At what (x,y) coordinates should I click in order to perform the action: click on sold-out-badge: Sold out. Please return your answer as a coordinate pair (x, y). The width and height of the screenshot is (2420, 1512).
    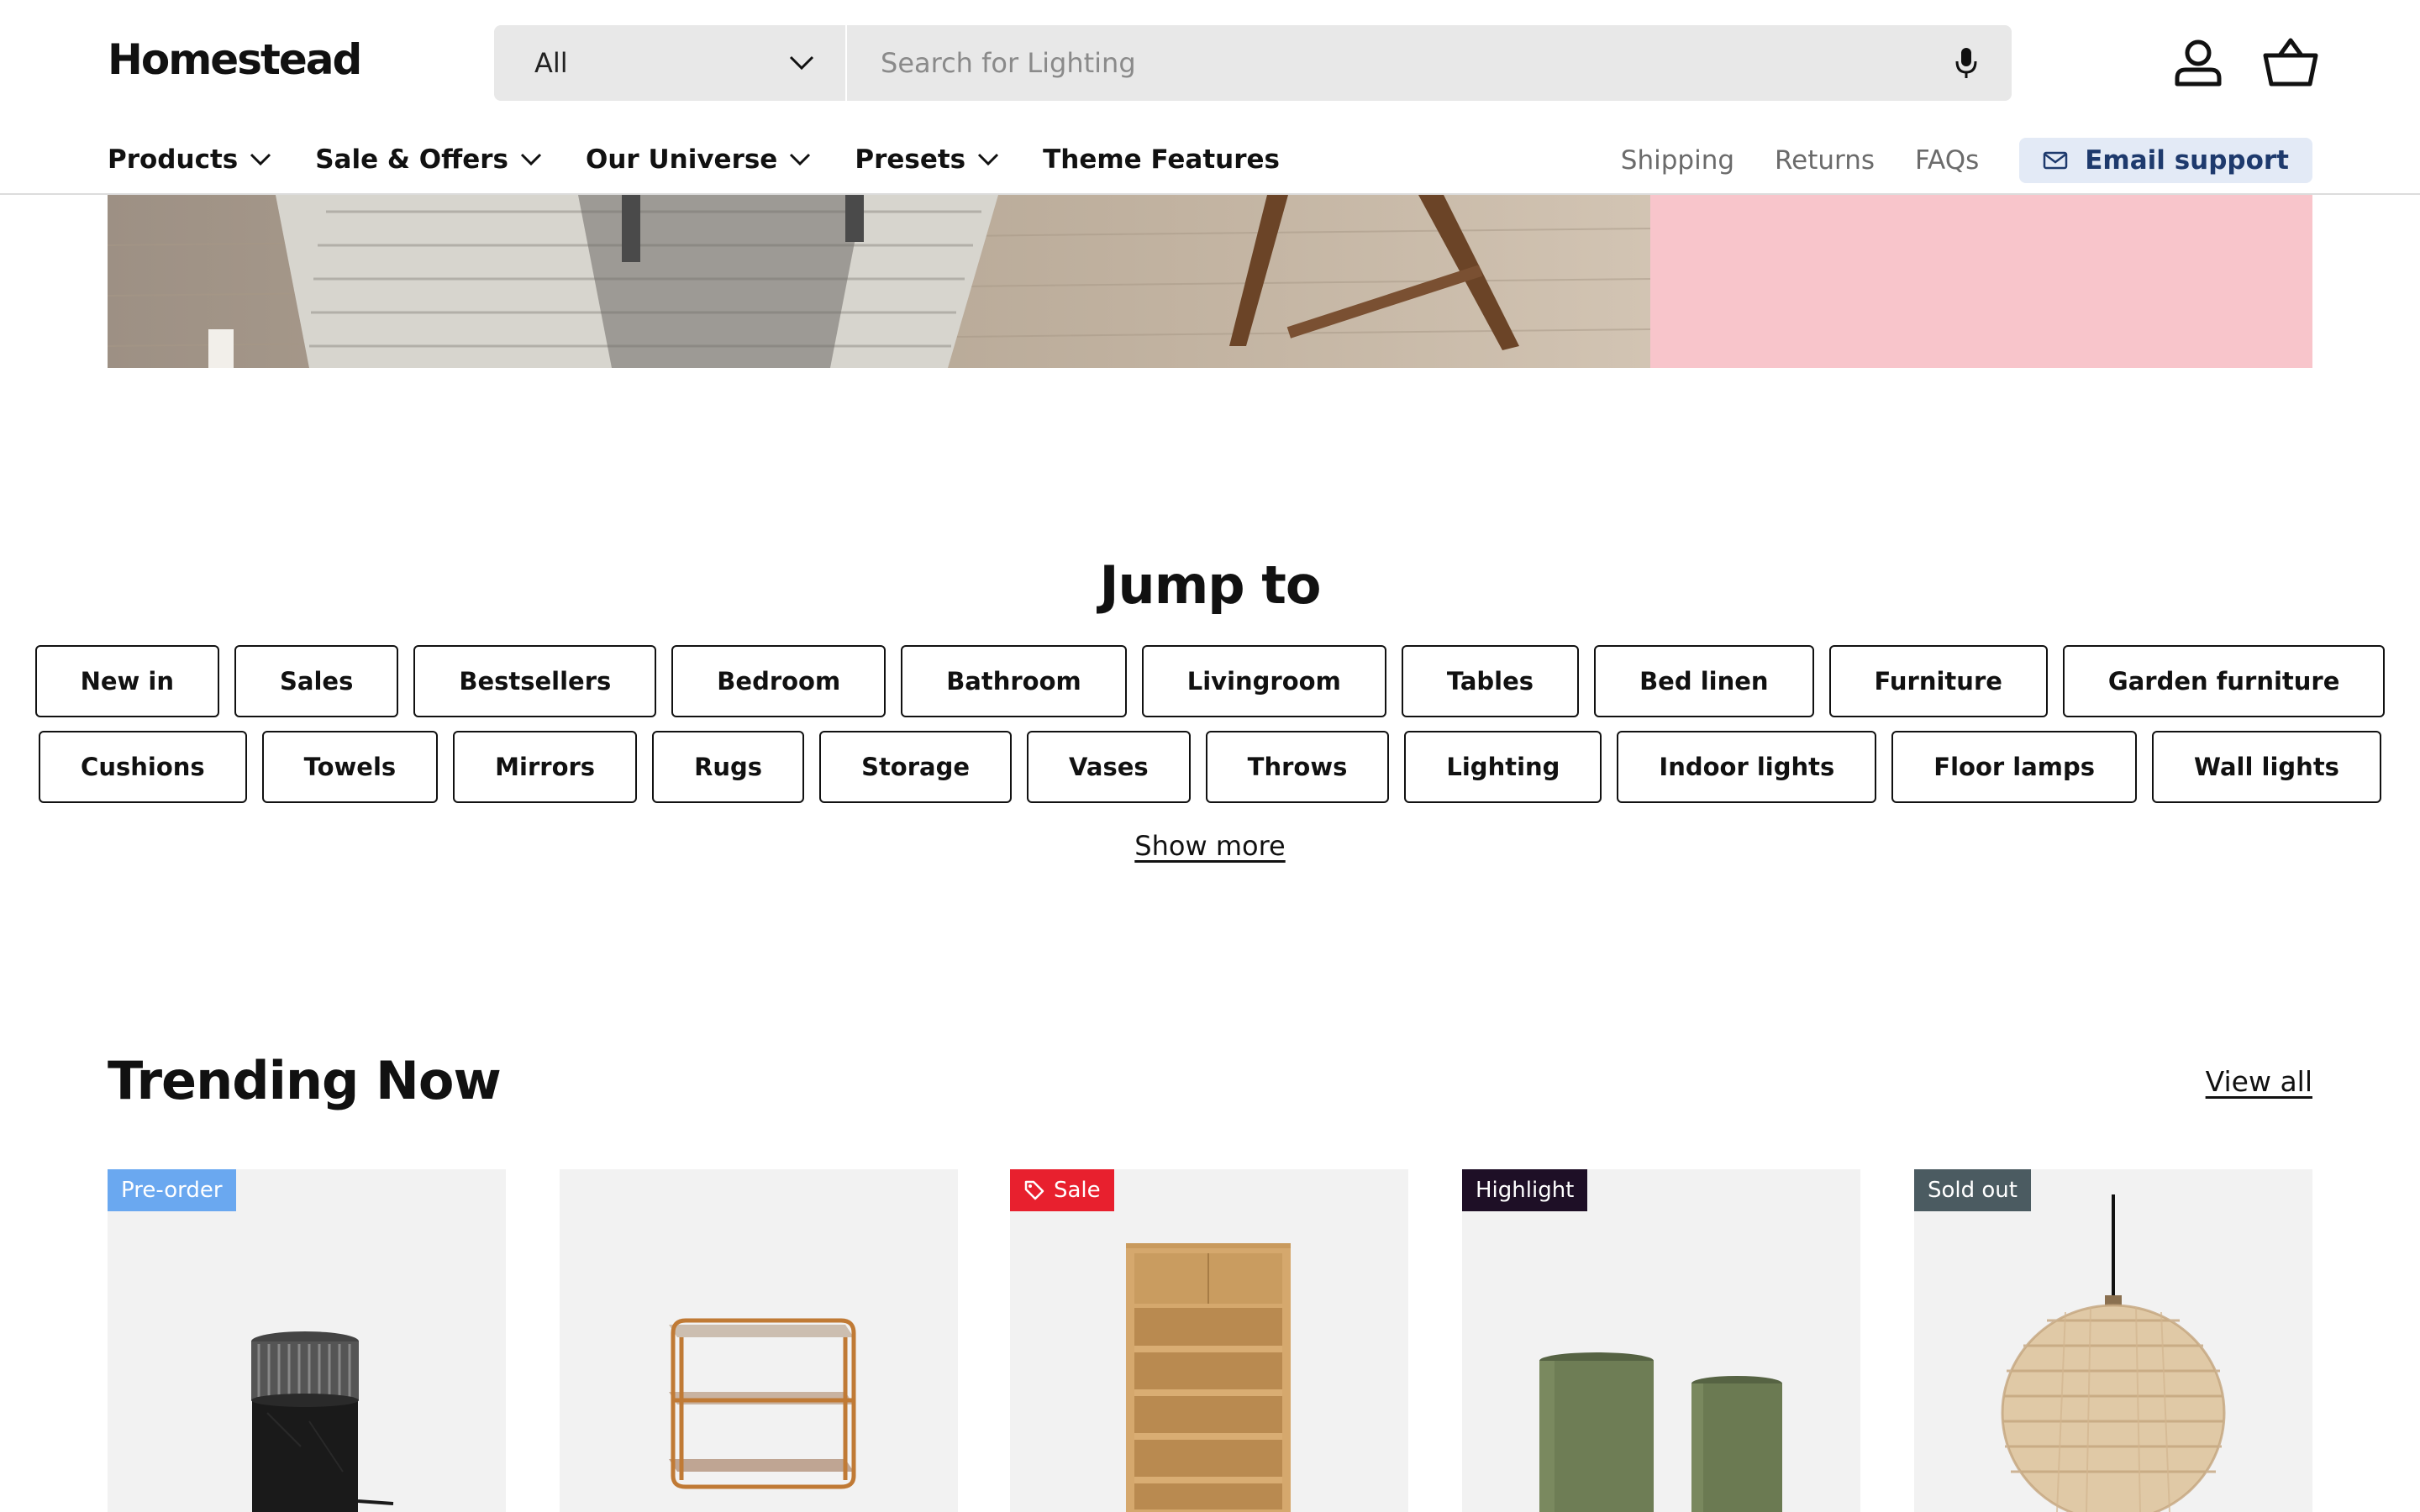
    Looking at the image, I should click on (1973, 1190).